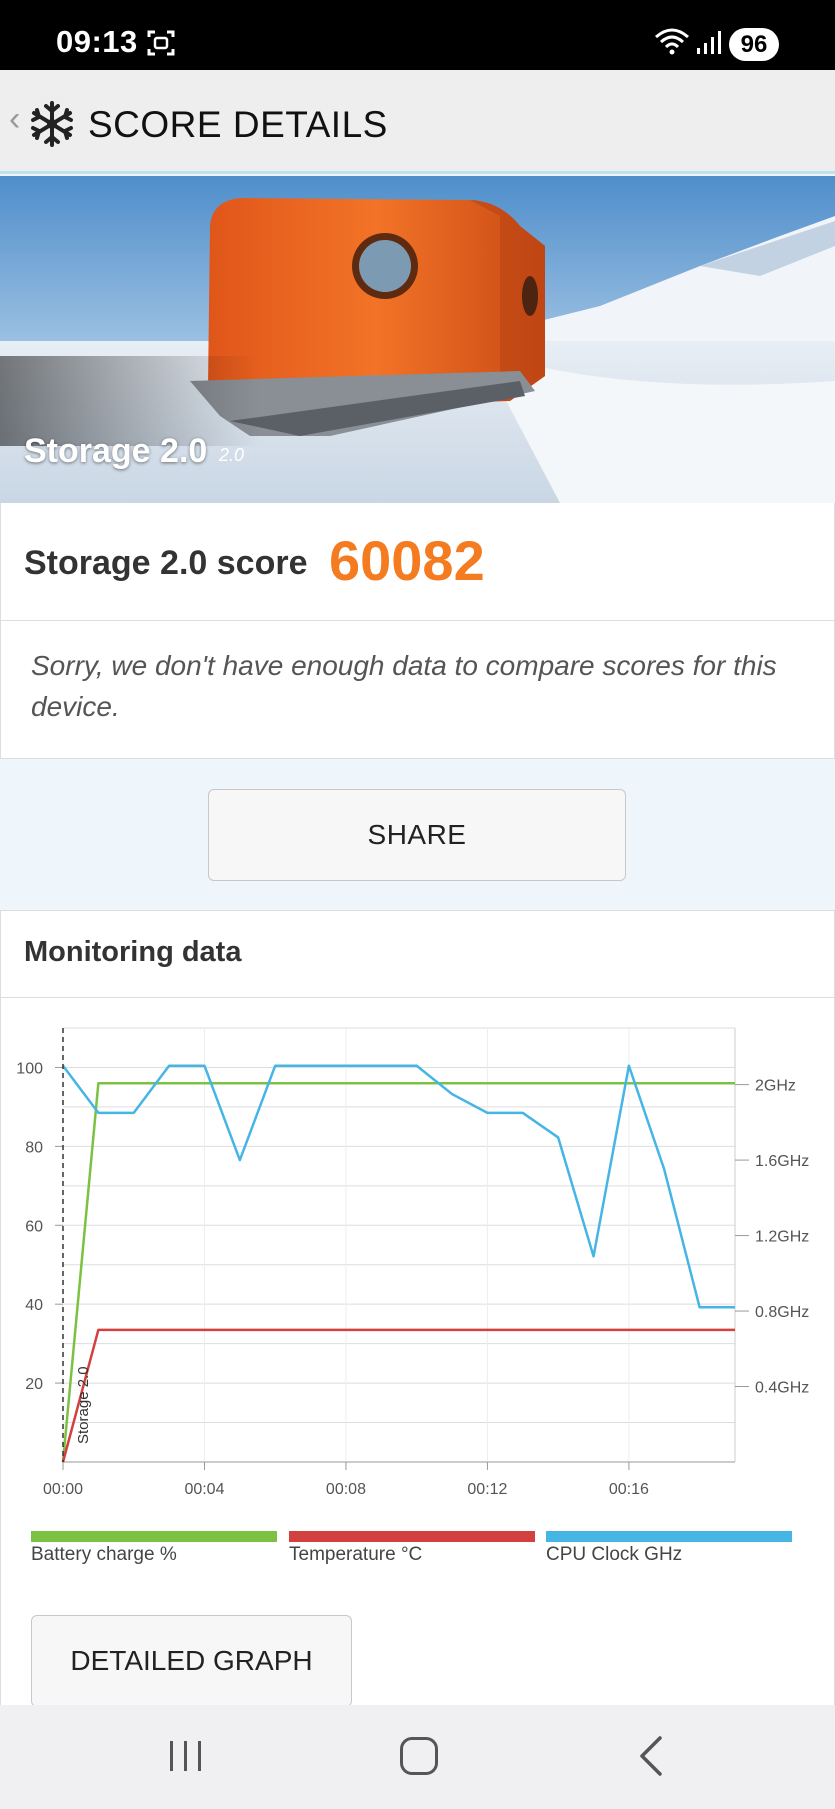 This screenshot has width=835, height=1809. I want to click on wifi-icon, so click(672, 41).